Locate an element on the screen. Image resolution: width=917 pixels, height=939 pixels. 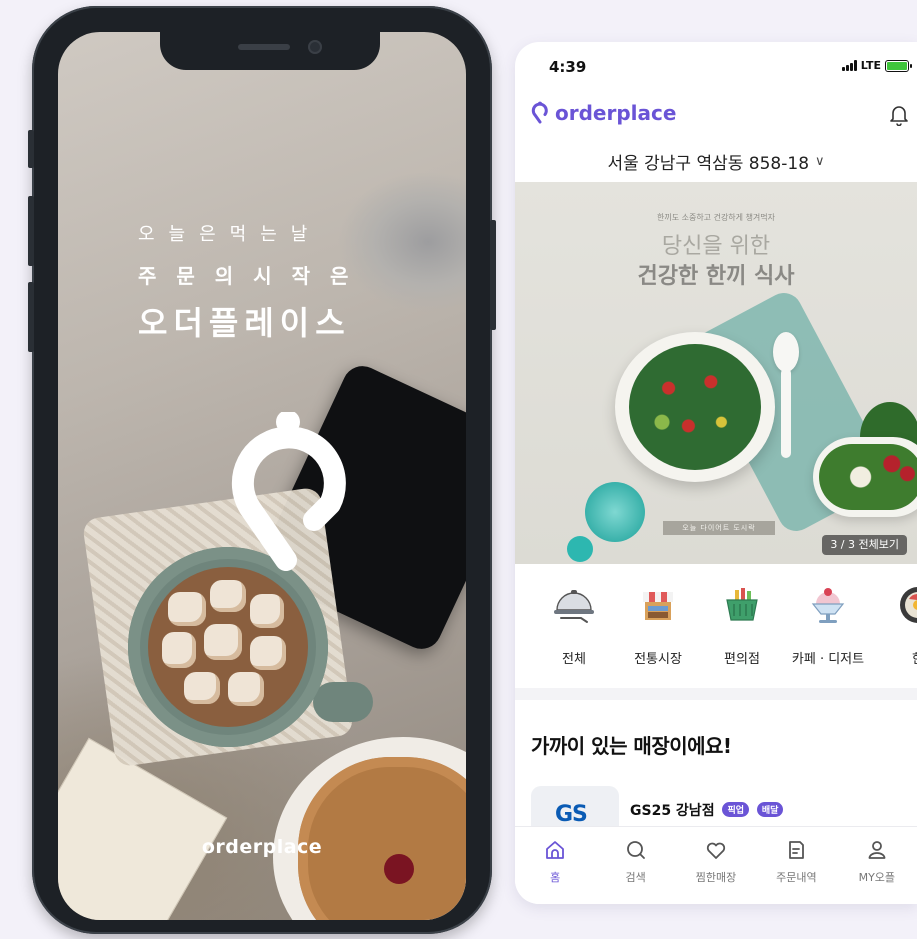
store-list-item: GS GS25 강남점 픽업 배달 is located at coordinates (724, 806).